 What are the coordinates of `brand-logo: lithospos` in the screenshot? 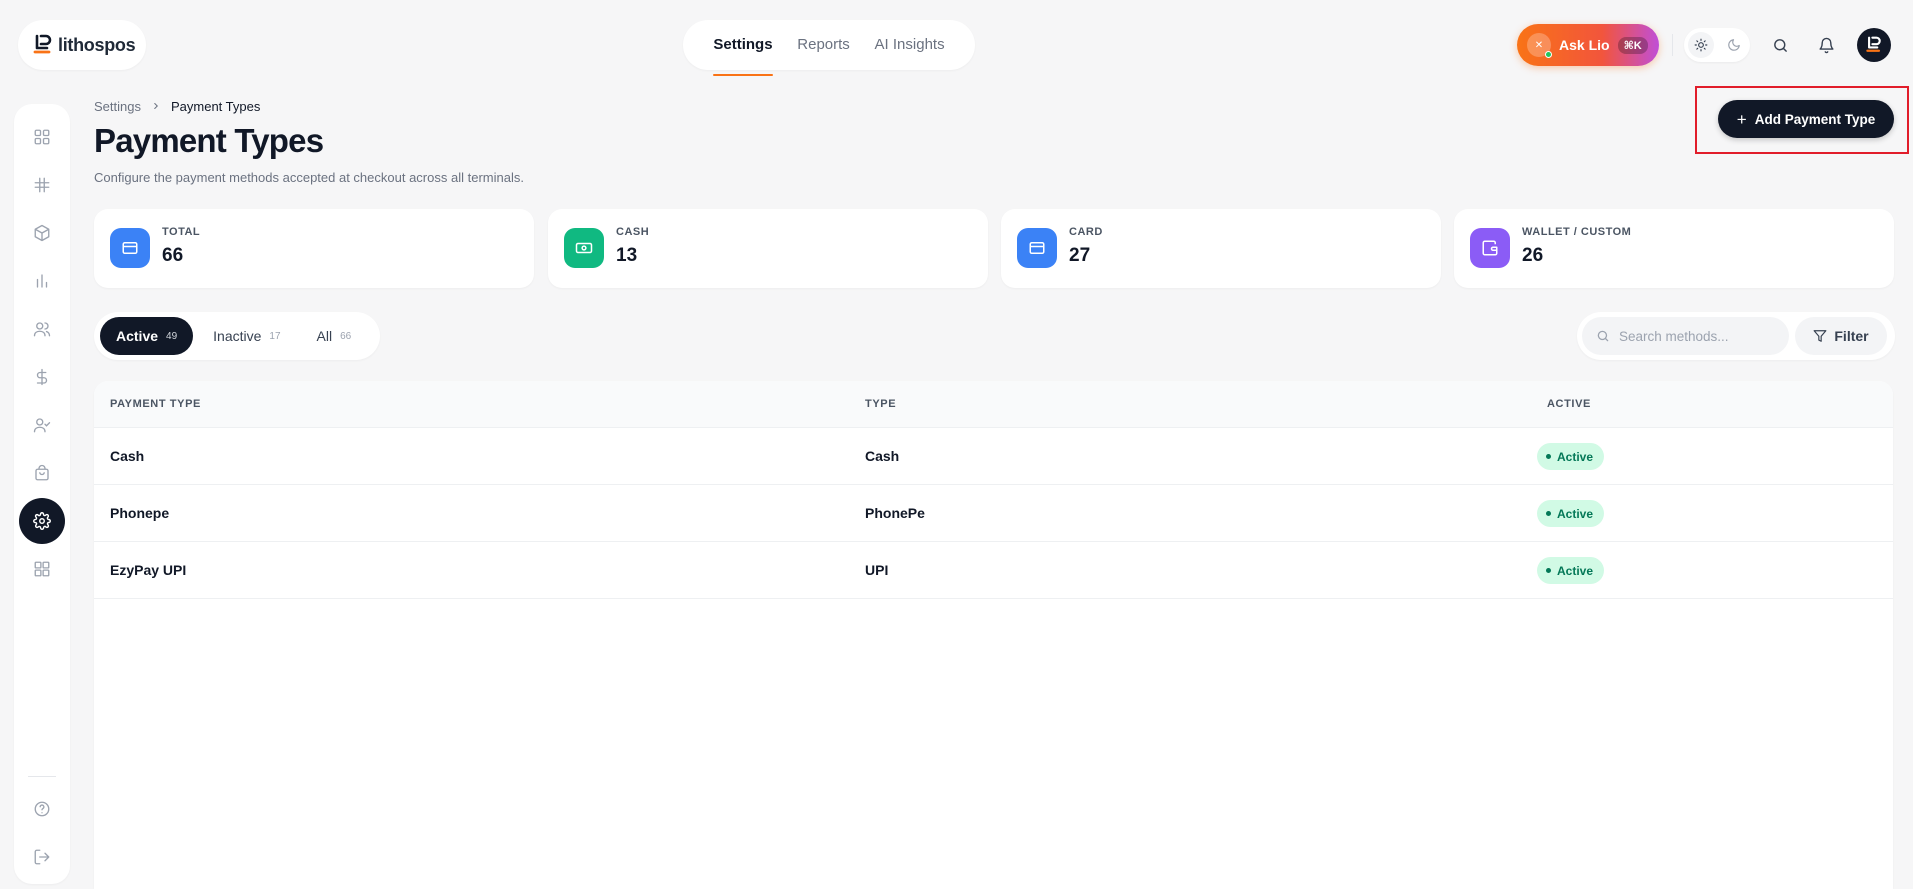 It's located at (82, 45).